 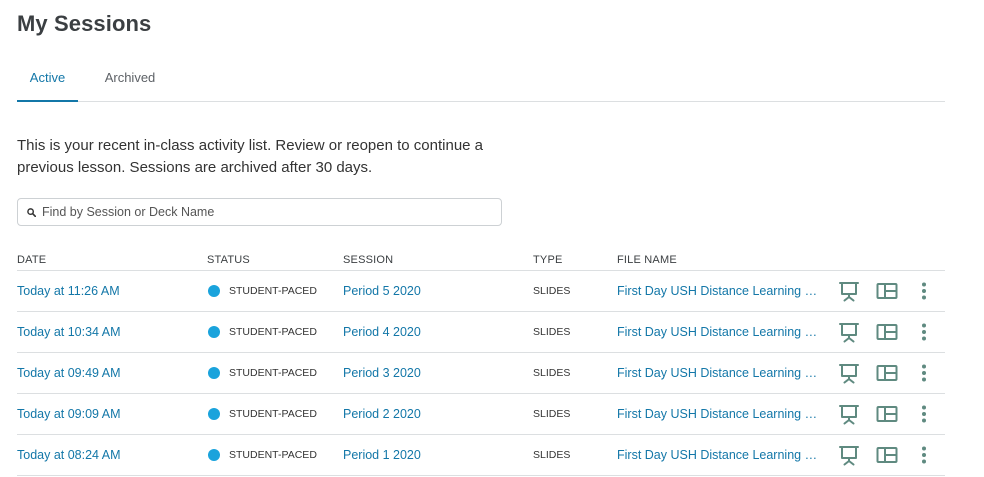 What do you see at coordinates (130, 79) in the screenshot?
I see `tab-archived: Archived` at bounding box center [130, 79].